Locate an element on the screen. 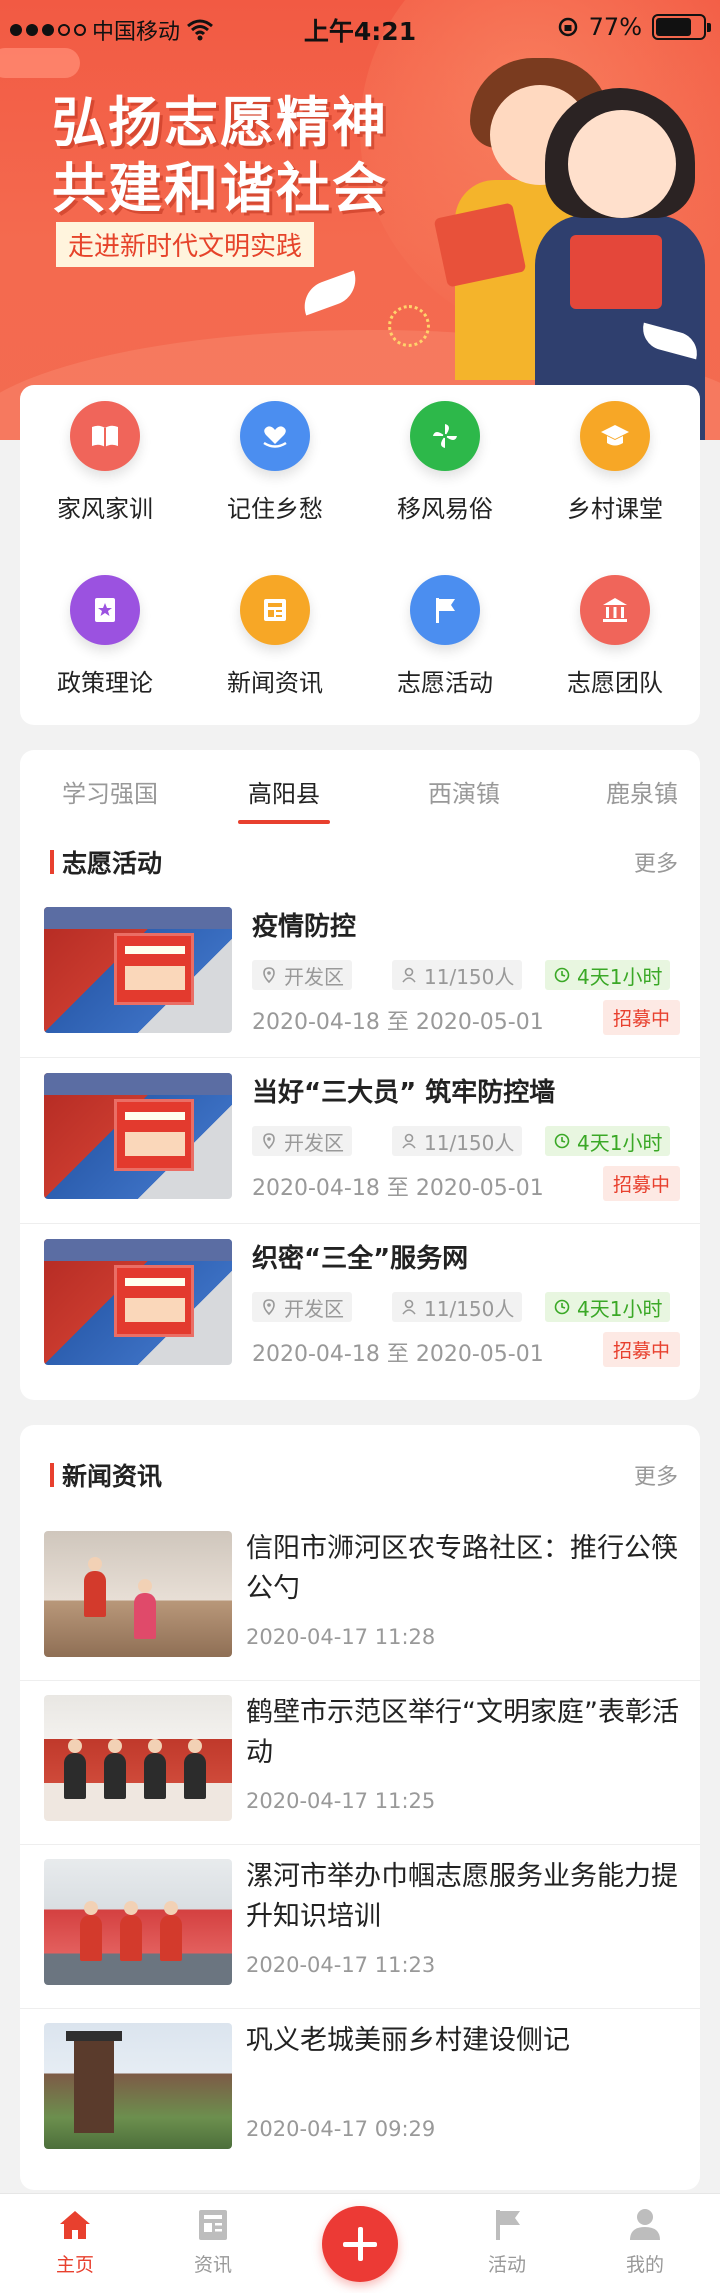 The width and height of the screenshot is (720, 2293). news-title: 漯河市举办巾帼志愿服务业务能力提升知识培训 is located at coordinates (462, 1896).